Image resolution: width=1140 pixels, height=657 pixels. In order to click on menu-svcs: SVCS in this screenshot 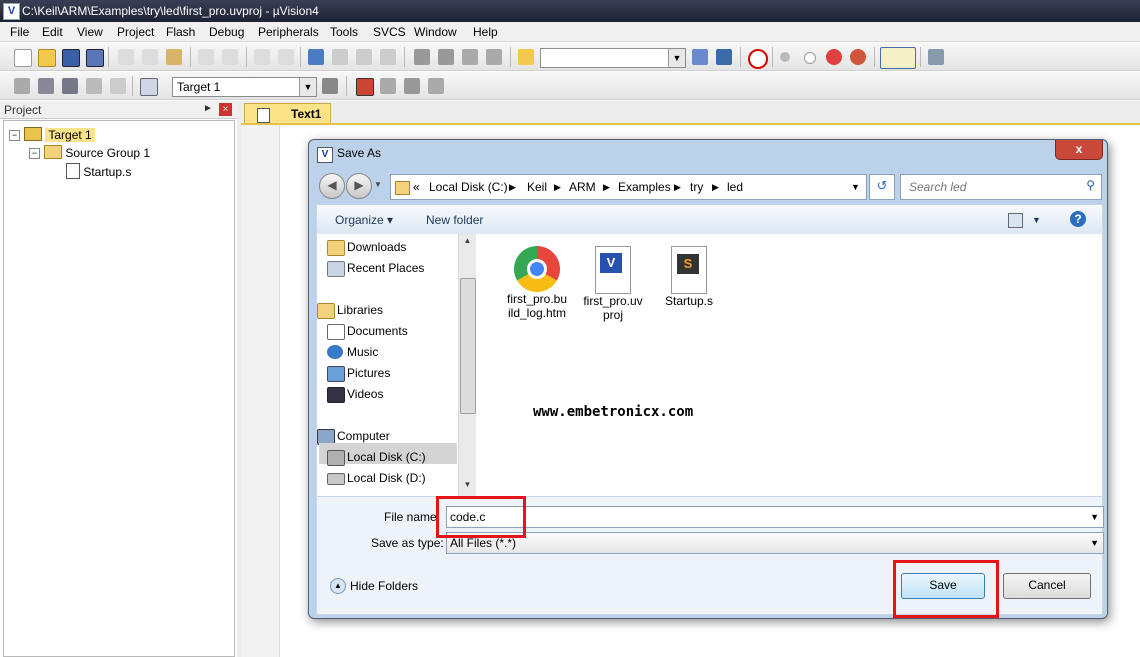, I will do `click(389, 32)`.